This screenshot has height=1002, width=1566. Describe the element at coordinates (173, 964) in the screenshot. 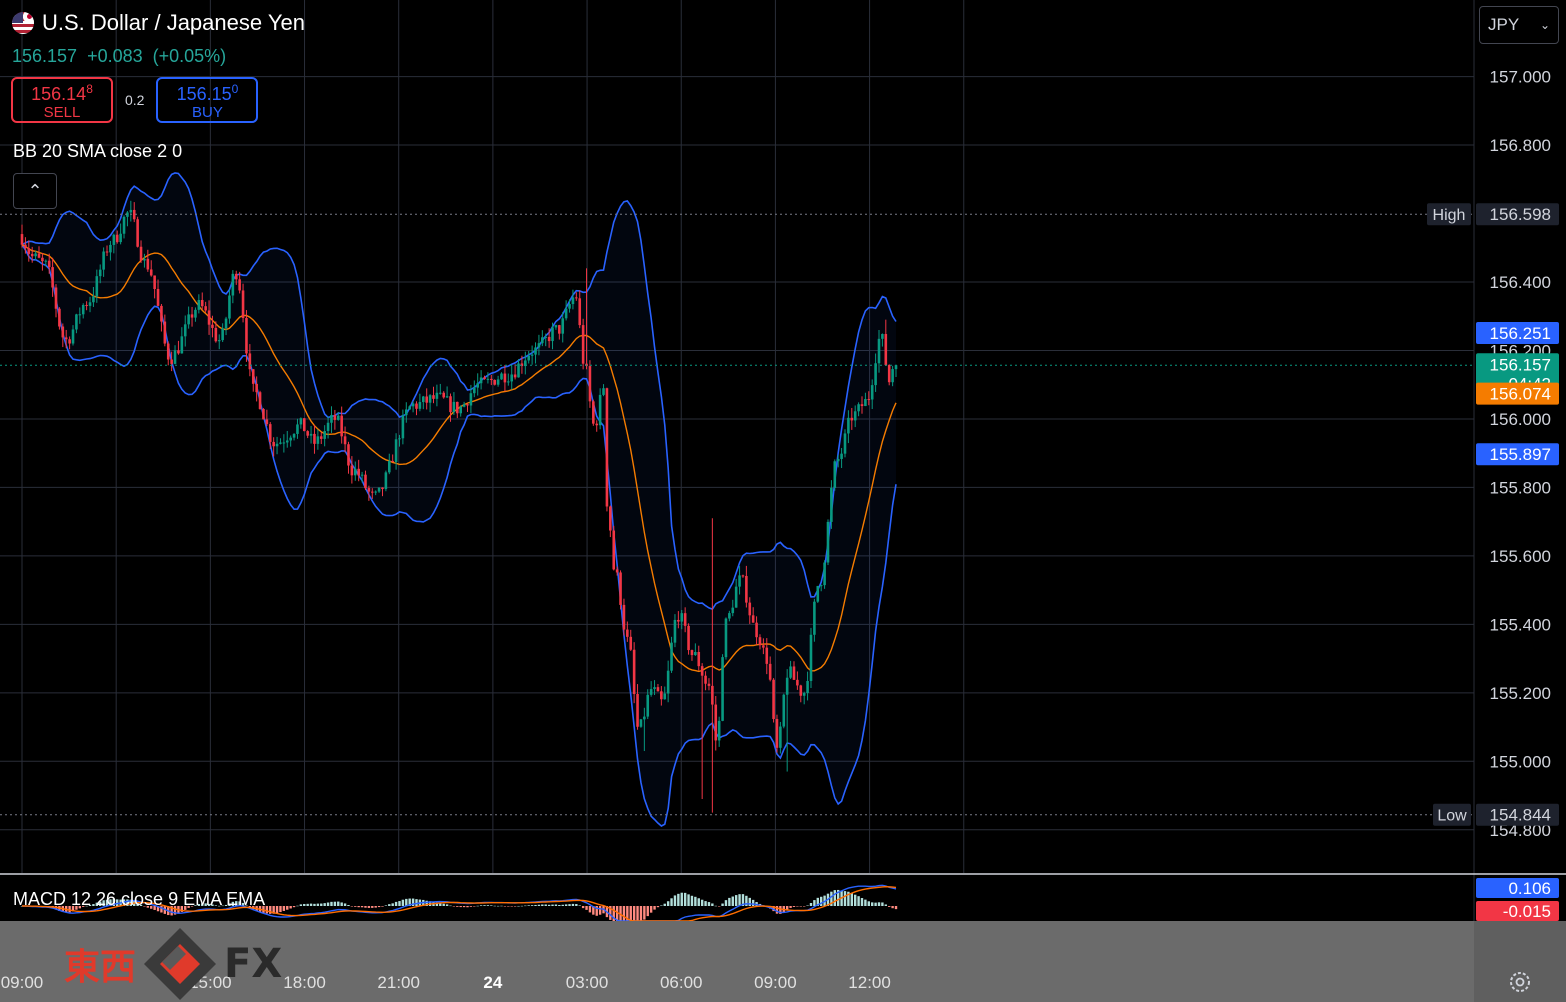

I see `broker-logo: 東西 FX` at that location.